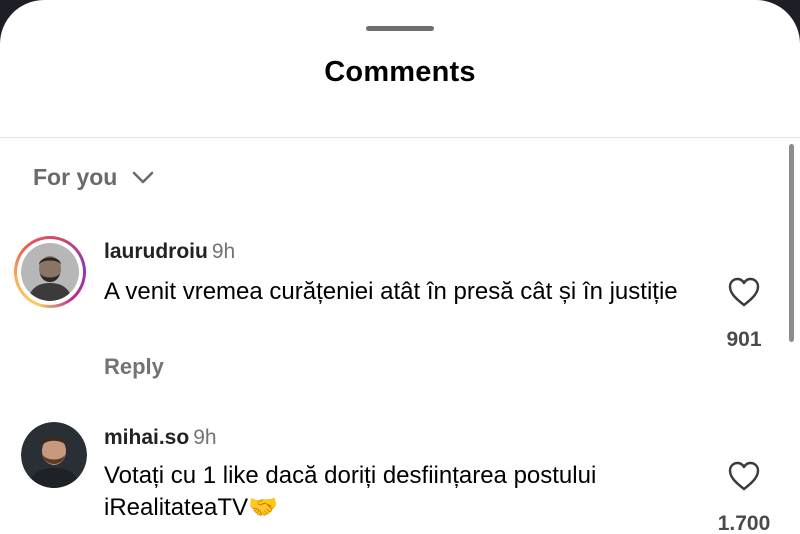 This screenshot has height=534, width=800. What do you see at coordinates (744, 523) in the screenshot?
I see `like-count: 1.700` at bounding box center [744, 523].